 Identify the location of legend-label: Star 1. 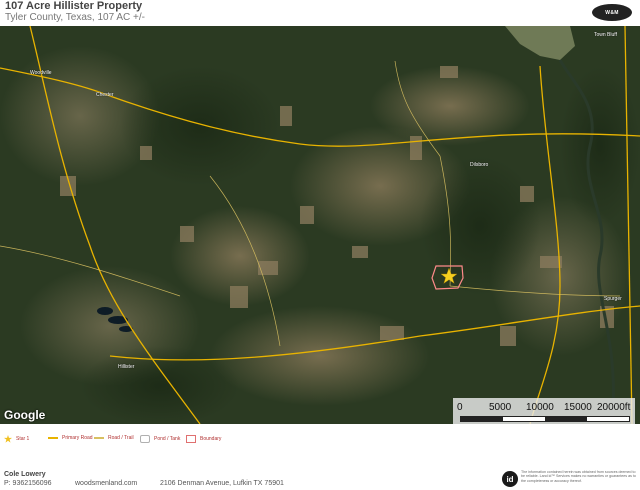
(23, 439).